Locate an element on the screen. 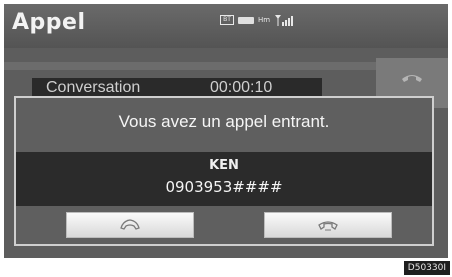 Image resolution: width=452 pixels, height=277 pixels. caller-number: 0903953#### is located at coordinates (224, 187).